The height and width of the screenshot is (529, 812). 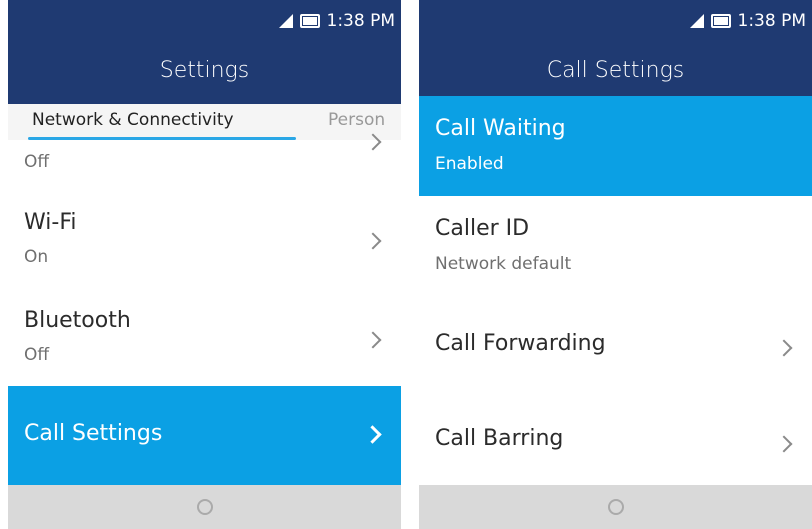 What do you see at coordinates (93, 433) in the screenshot?
I see `settings-item-label: Call Settings` at bounding box center [93, 433].